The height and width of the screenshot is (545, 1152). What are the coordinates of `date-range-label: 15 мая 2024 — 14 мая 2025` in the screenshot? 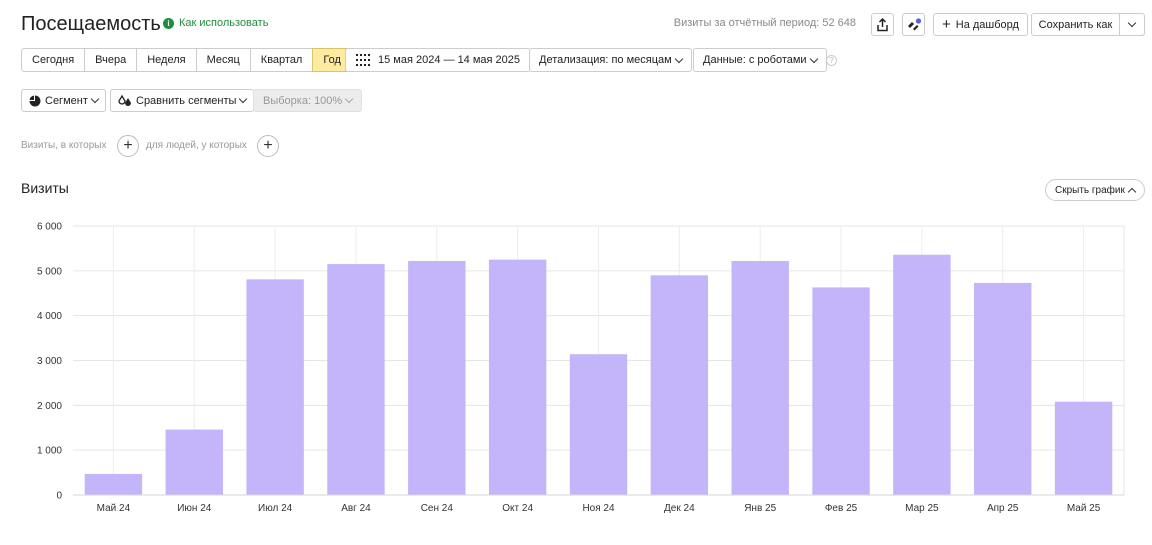 It's located at (449, 60).